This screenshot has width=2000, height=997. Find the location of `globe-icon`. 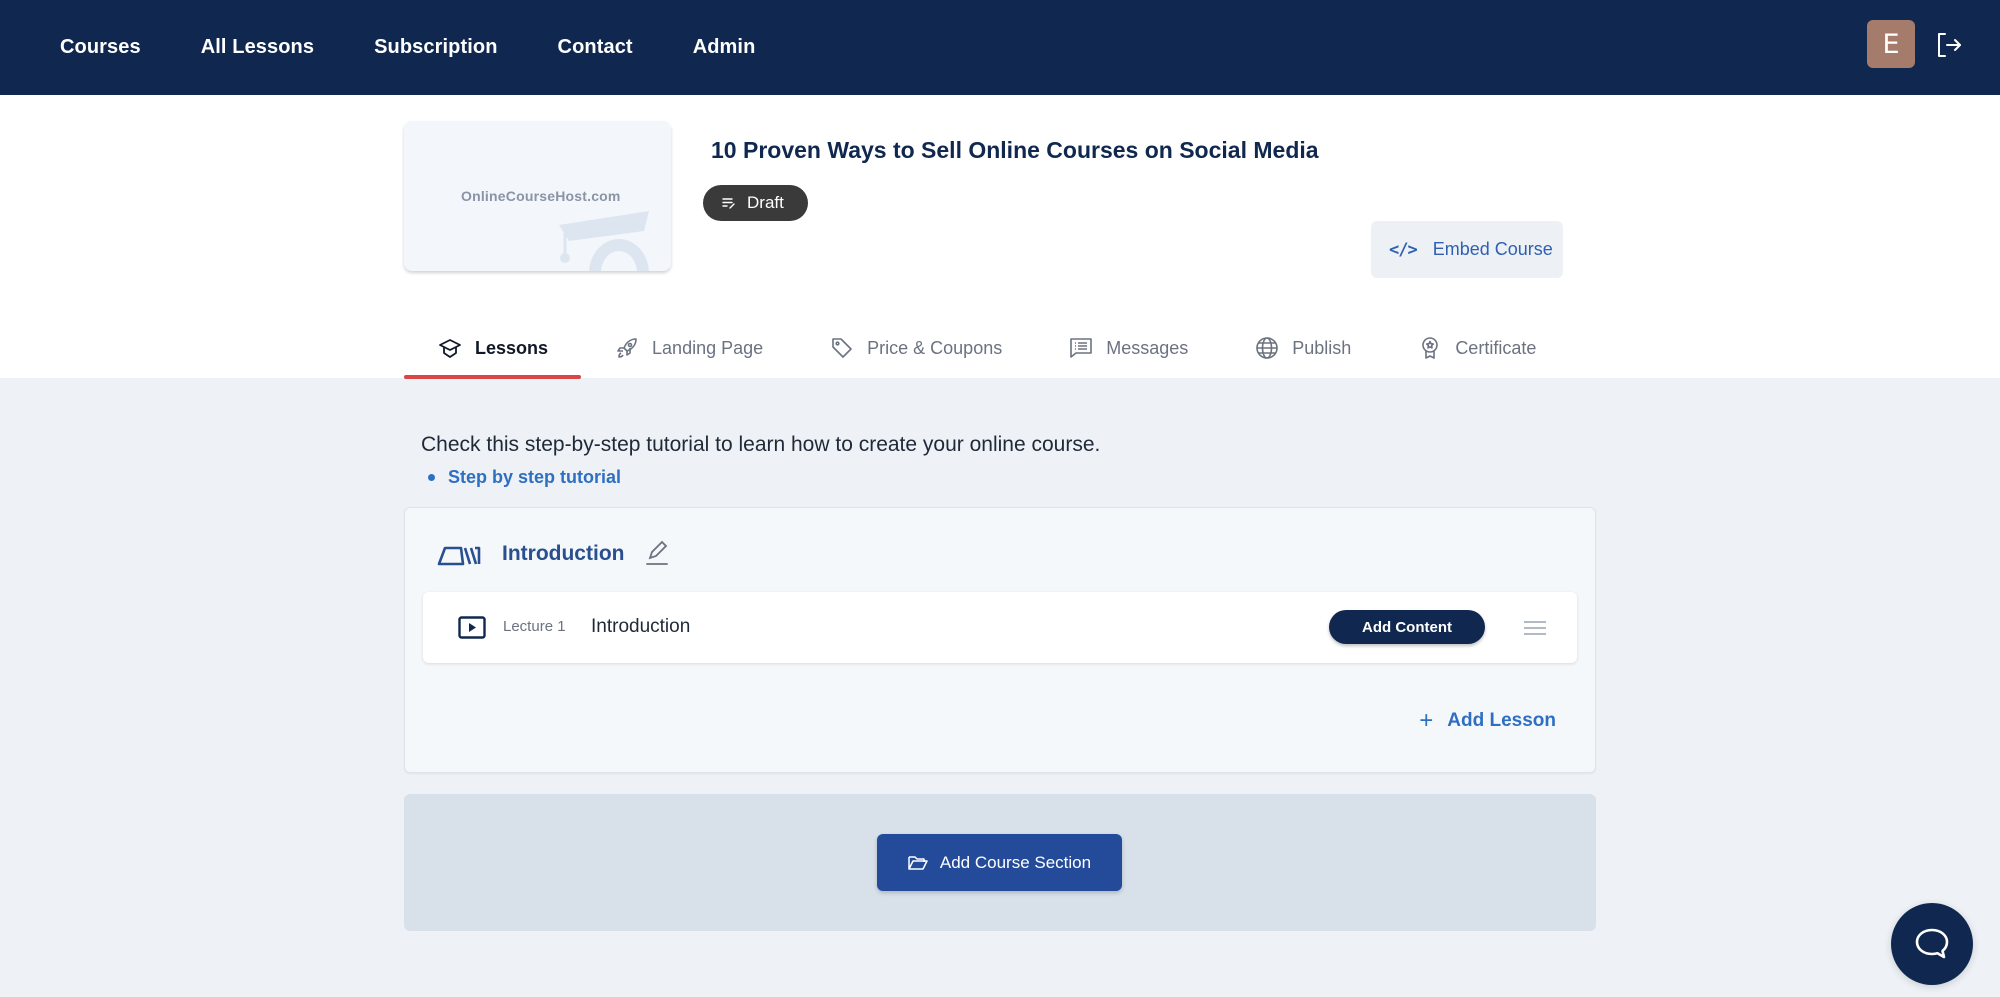

globe-icon is located at coordinates (1267, 348).